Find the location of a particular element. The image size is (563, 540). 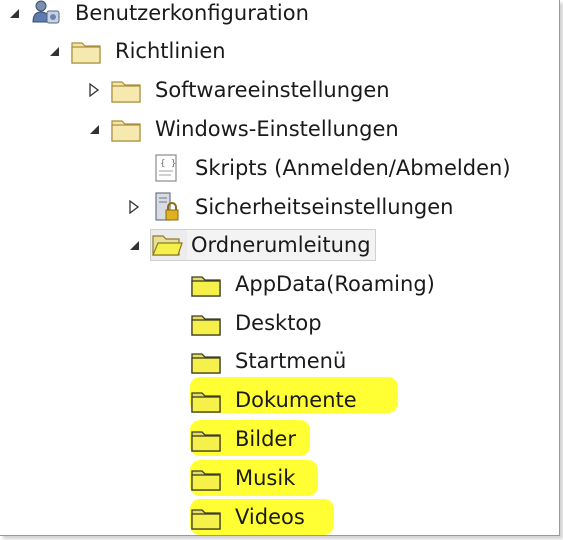

tree-label-software-settings: Softwareeinstellungen is located at coordinates (272, 90).